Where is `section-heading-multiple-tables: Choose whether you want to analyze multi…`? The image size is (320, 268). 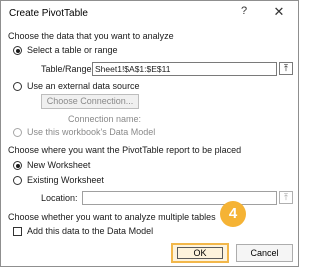 section-heading-multiple-tables: Choose whether you want to analyze multi… is located at coordinates (112, 217).